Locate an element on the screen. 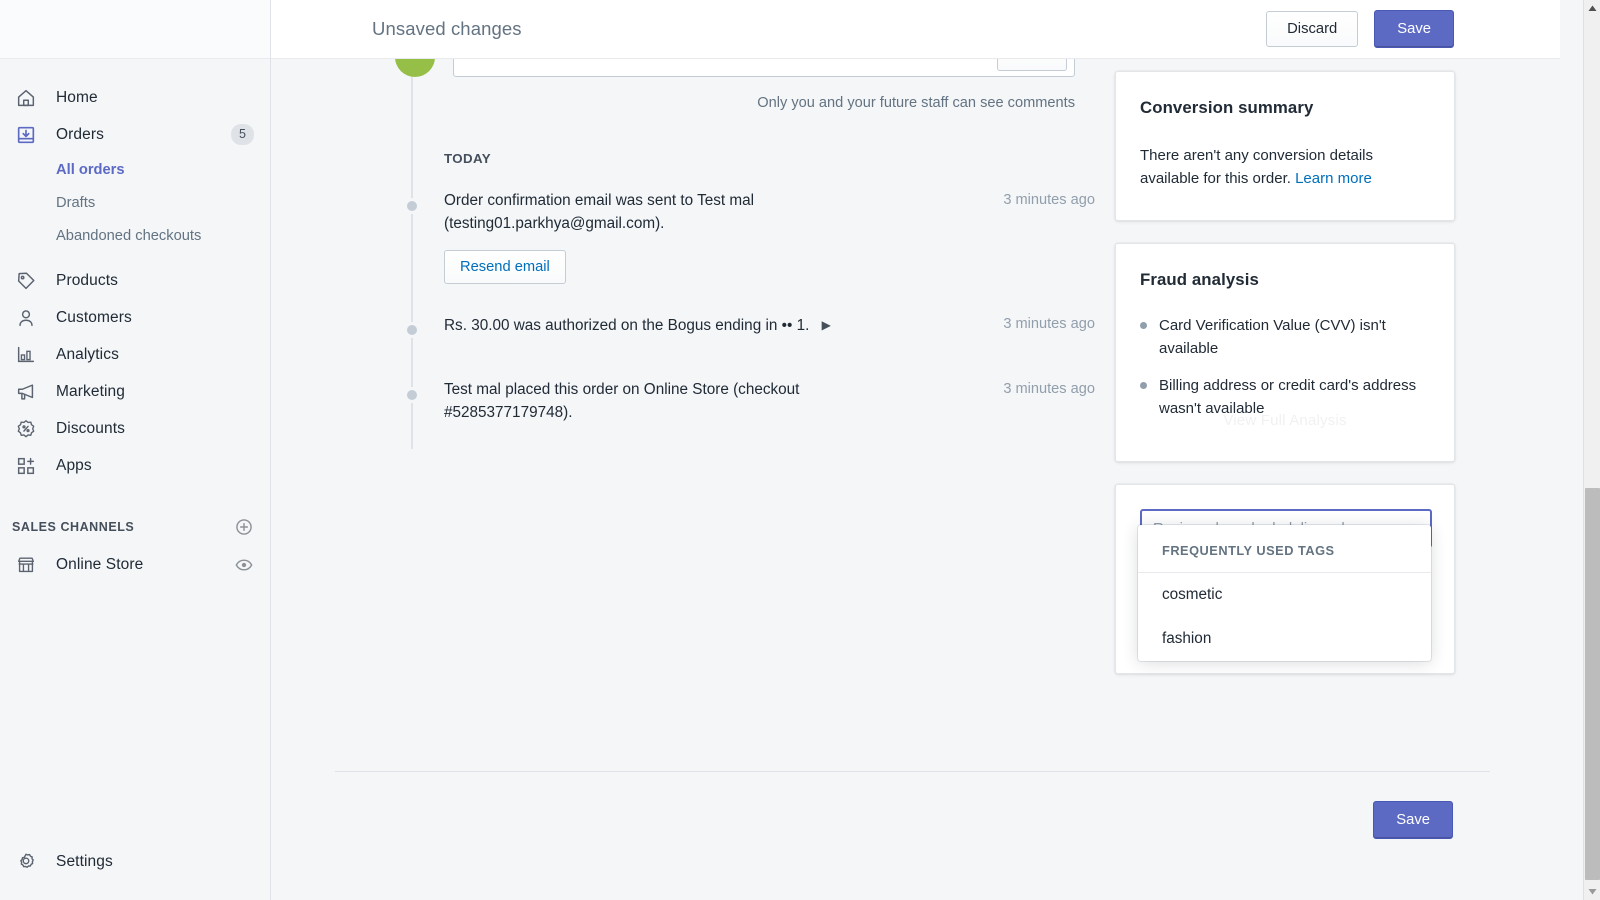  eye-icon is located at coordinates (244, 565).